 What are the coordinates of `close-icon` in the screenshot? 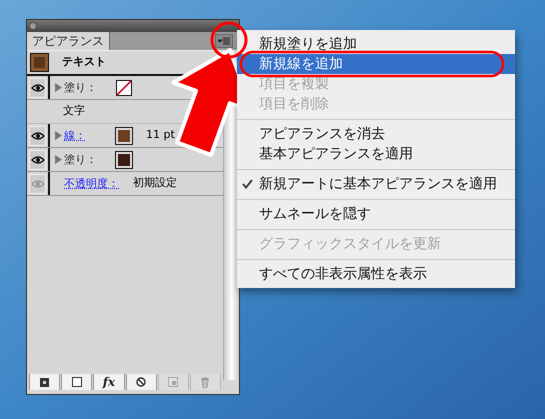 It's located at (33, 26).